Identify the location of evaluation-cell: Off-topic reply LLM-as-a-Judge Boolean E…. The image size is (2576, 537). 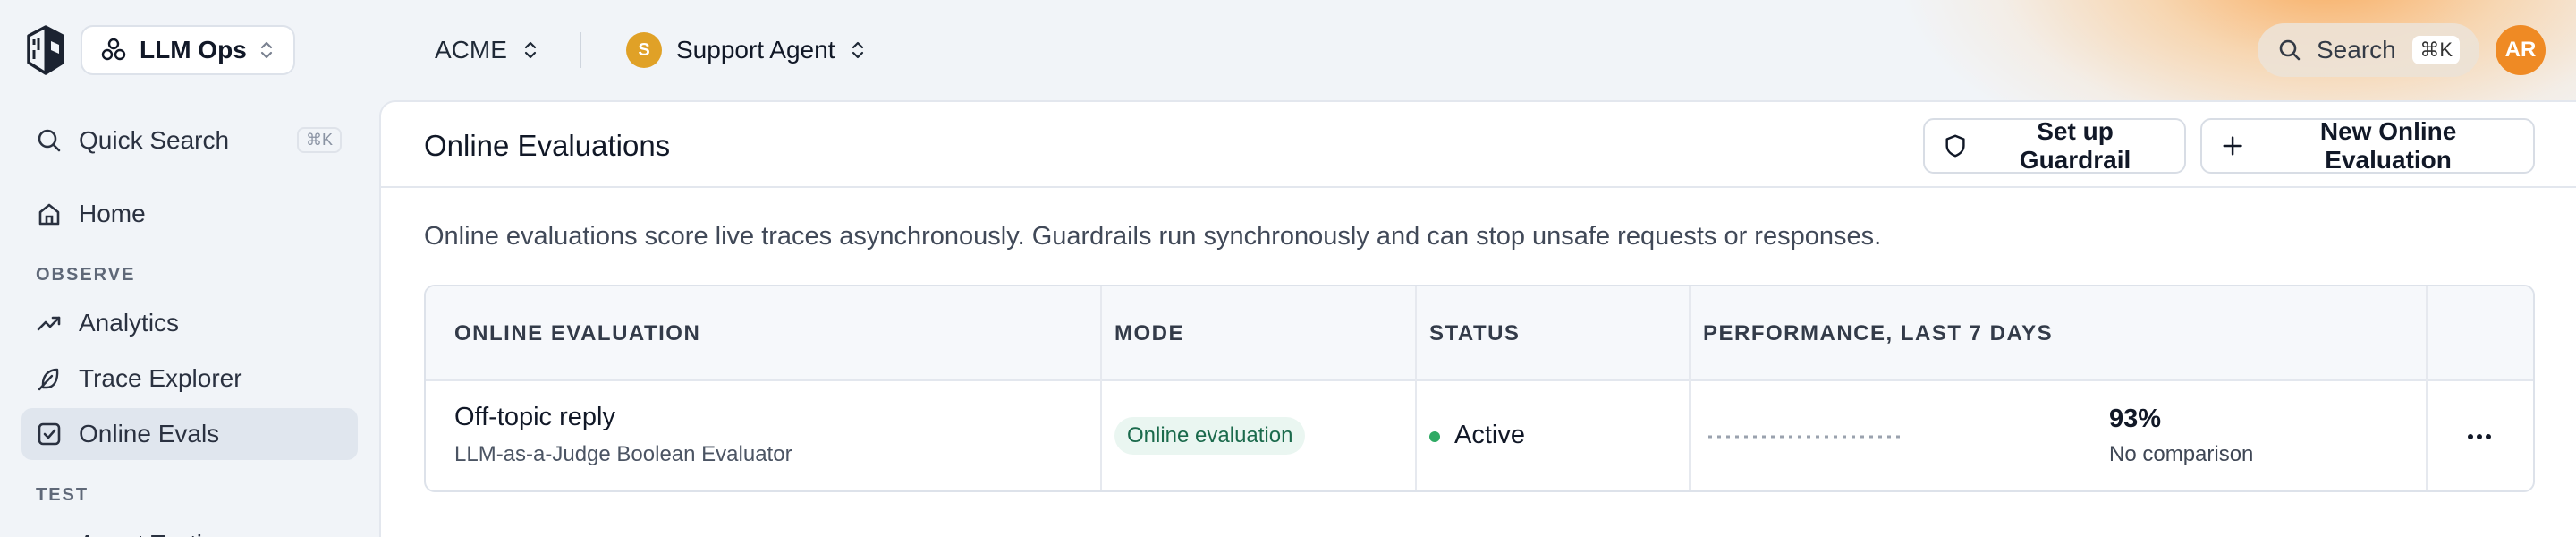
(767, 435).